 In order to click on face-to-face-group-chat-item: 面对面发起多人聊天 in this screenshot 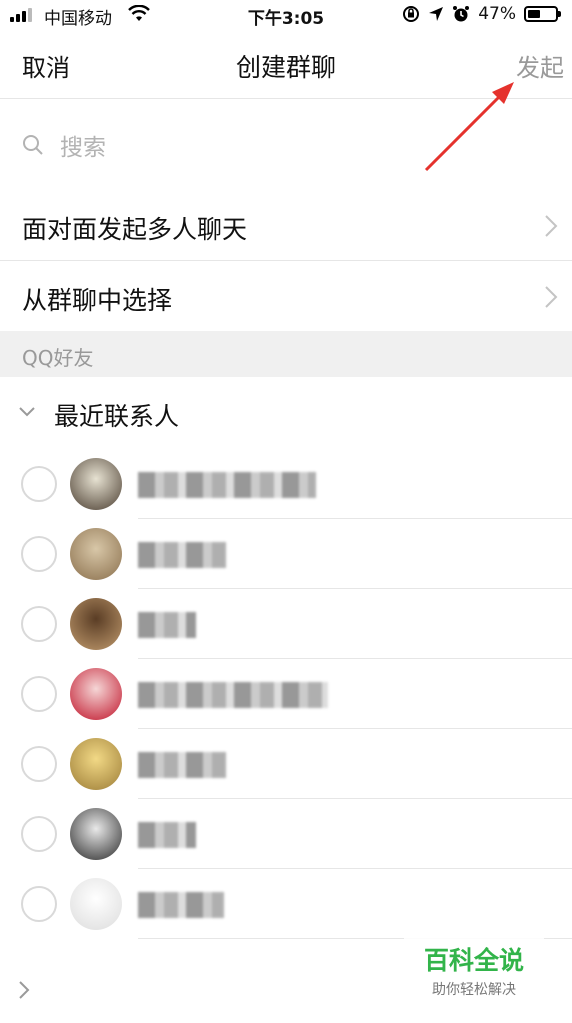, I will do `click(286, 225)`.